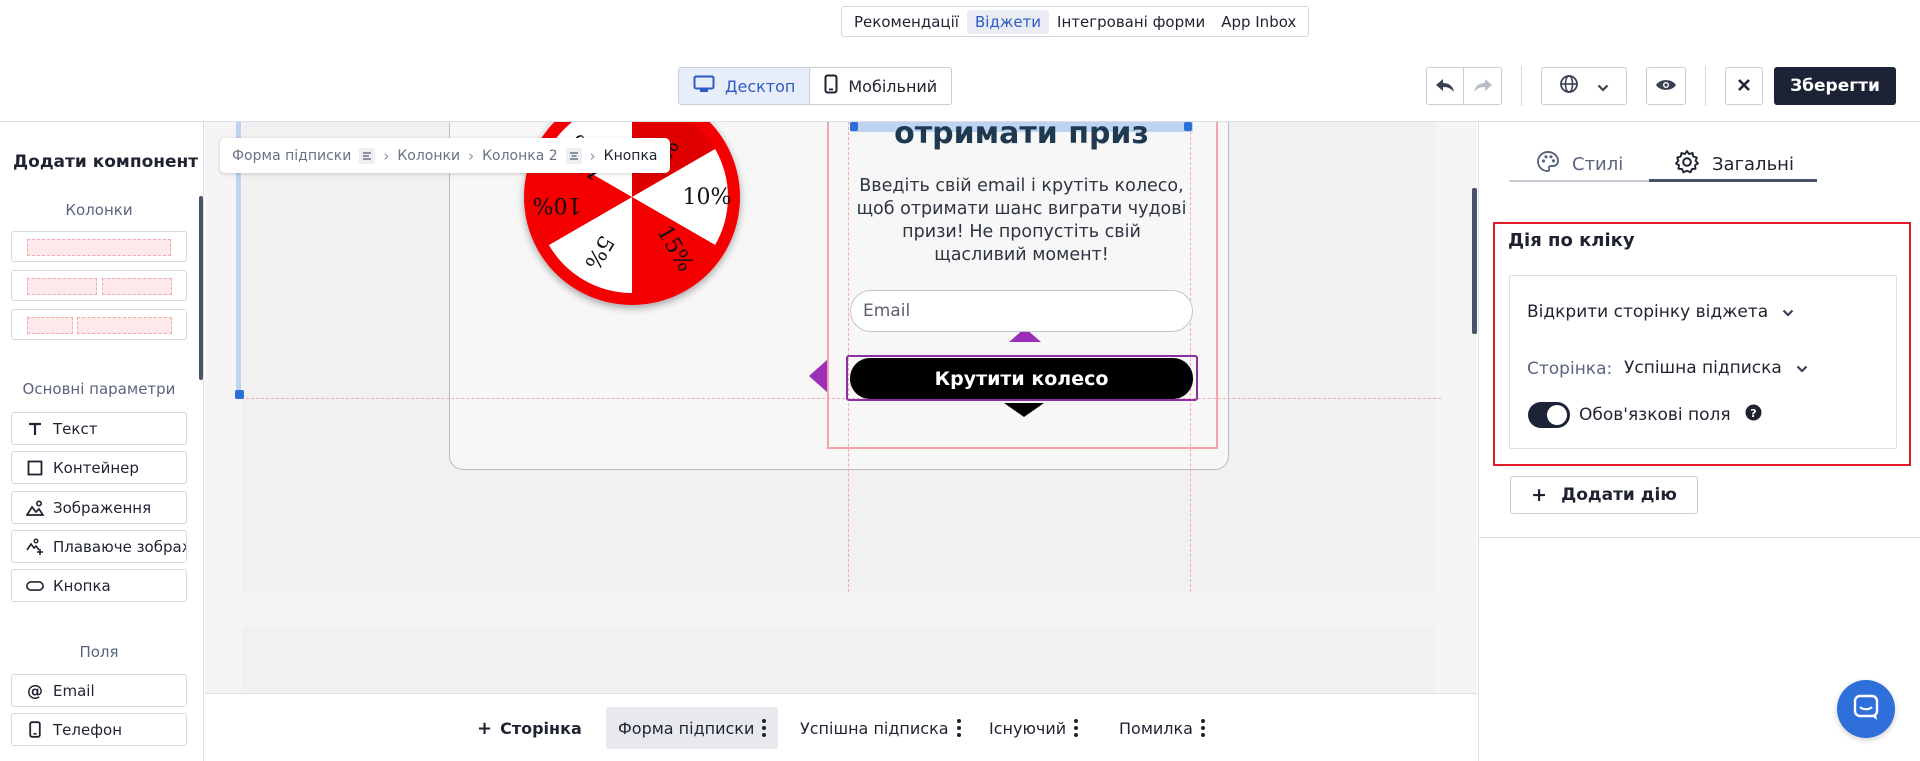  I want to click on page-tab-error: Помилка, so click(1162, 728).